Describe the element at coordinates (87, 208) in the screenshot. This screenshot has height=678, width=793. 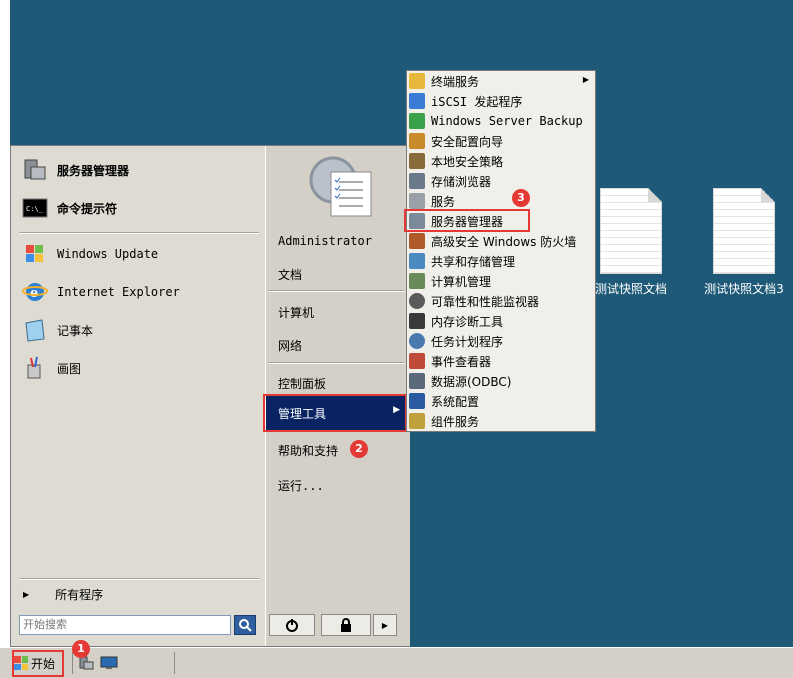
I see `start-item-label: 命令提示符` at that location.